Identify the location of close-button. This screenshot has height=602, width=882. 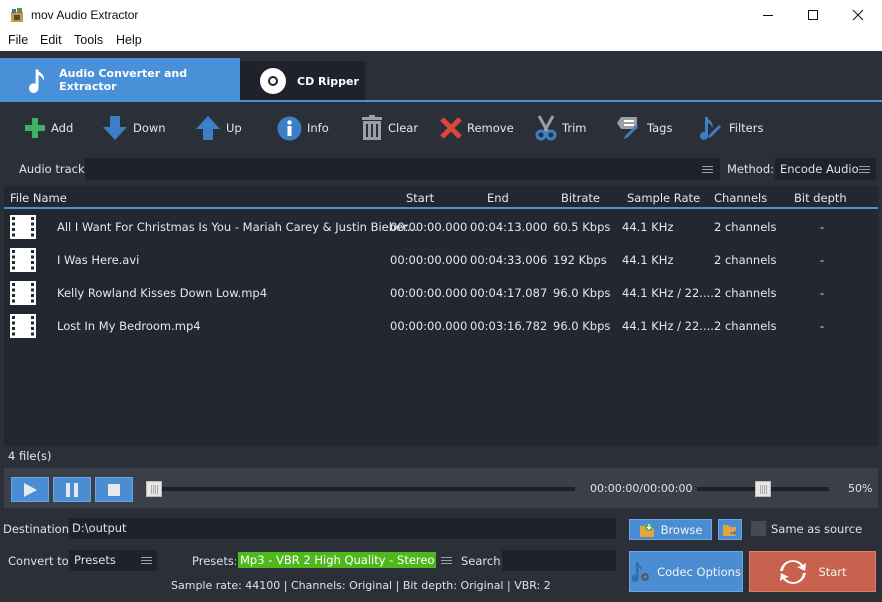
(858, 15).